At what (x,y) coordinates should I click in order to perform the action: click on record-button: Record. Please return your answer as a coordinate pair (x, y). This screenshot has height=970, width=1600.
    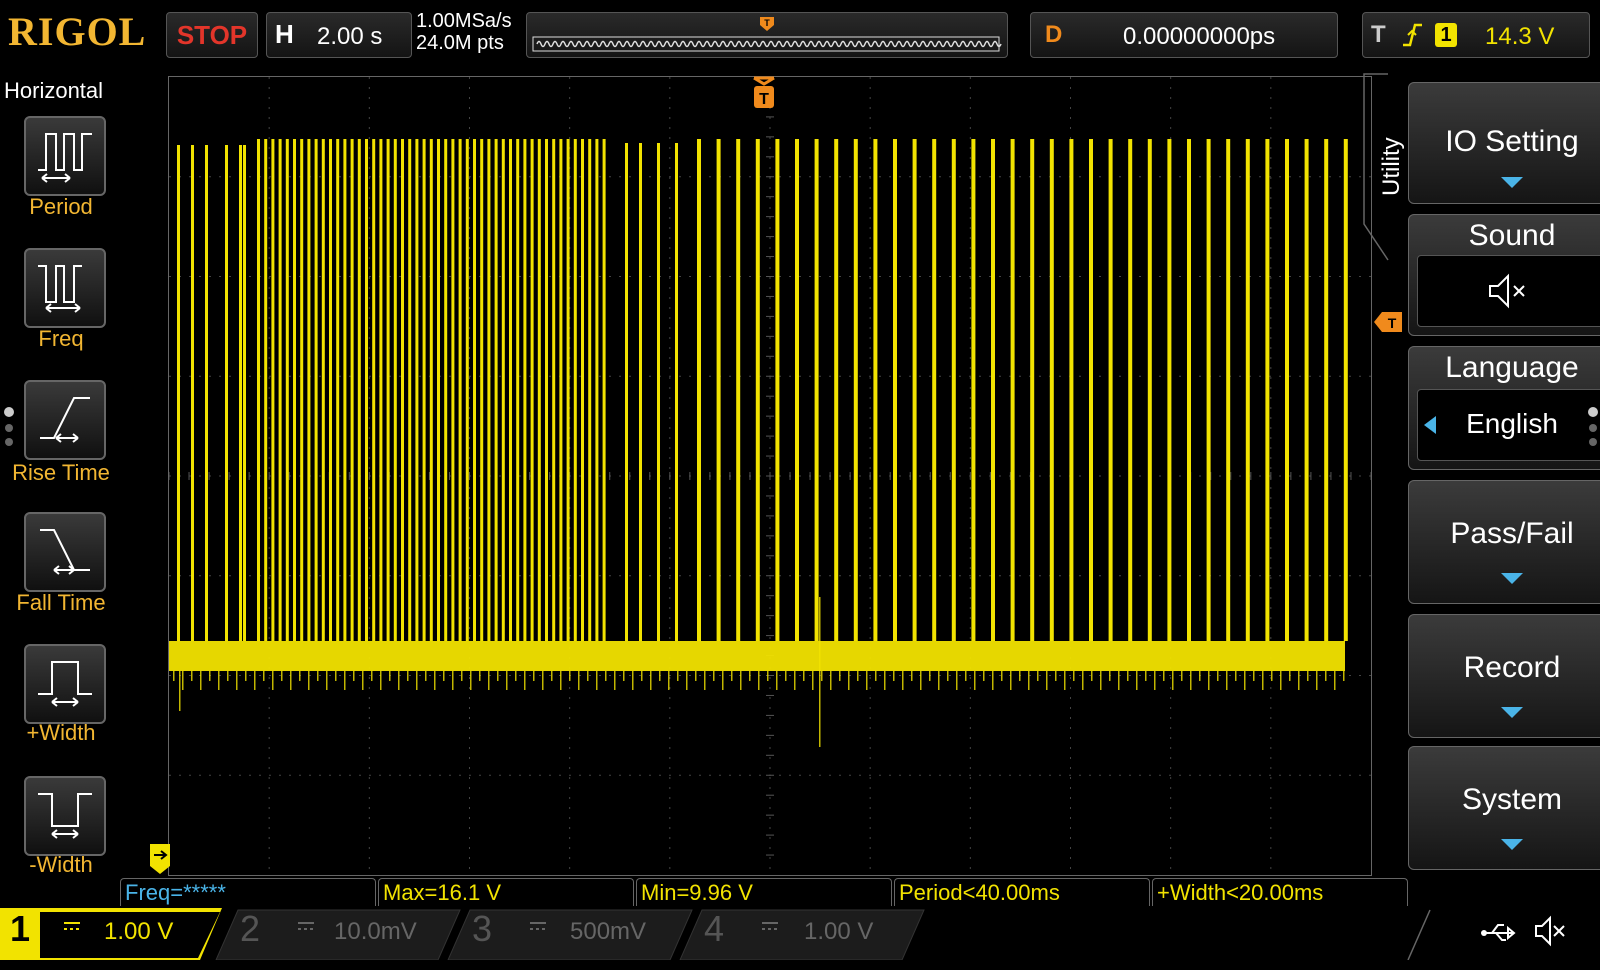
    Looking at the image, I should click on (1504, 676).